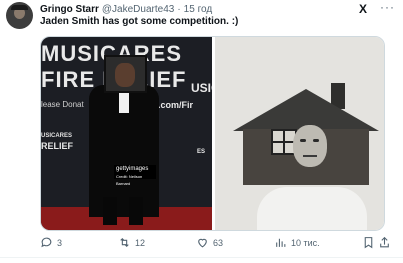  What do you see at coordinates (310, 146) in the screenshot?
I see `man-face` at bounding box center [310, 146].